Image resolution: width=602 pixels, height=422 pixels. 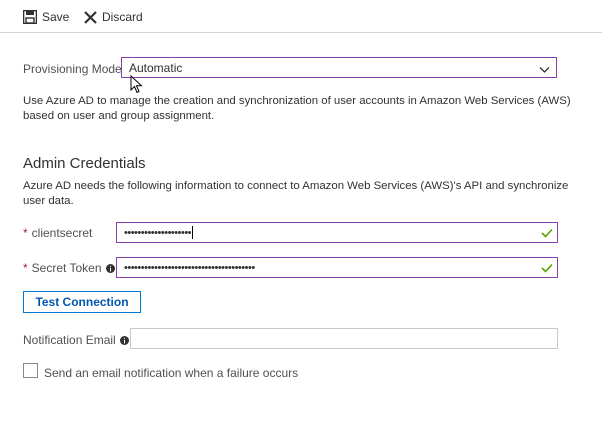 What do you see at coordinates (84, 163) in the screenshot?
I see `admin-credentials-heading: Admin Credentials` at bounding box center [84, 163].